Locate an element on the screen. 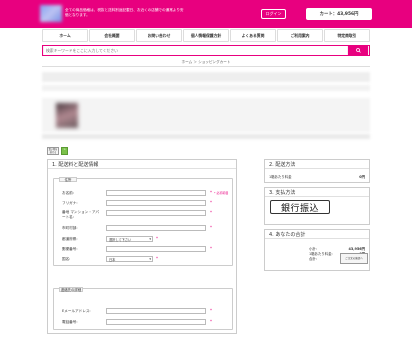  header-message: 全ての商品価格は、税抜と送料別途記載日、お近くの店舗での通常より安価となります。 is located at coordinates (124, 12).